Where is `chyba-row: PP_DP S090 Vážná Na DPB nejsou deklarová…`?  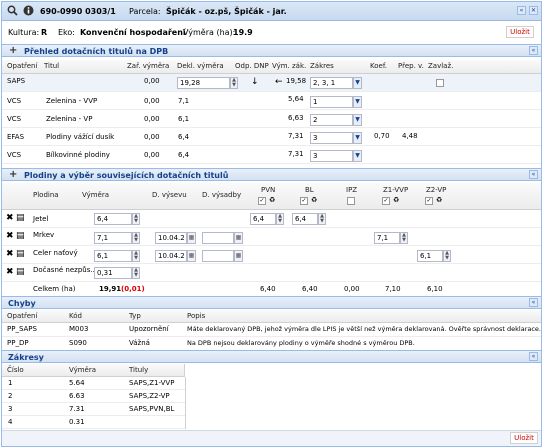
chyba-row: PP_DP S090 Vážná Na DPB nejsou deklarová… is located at coordinates (271, 344).